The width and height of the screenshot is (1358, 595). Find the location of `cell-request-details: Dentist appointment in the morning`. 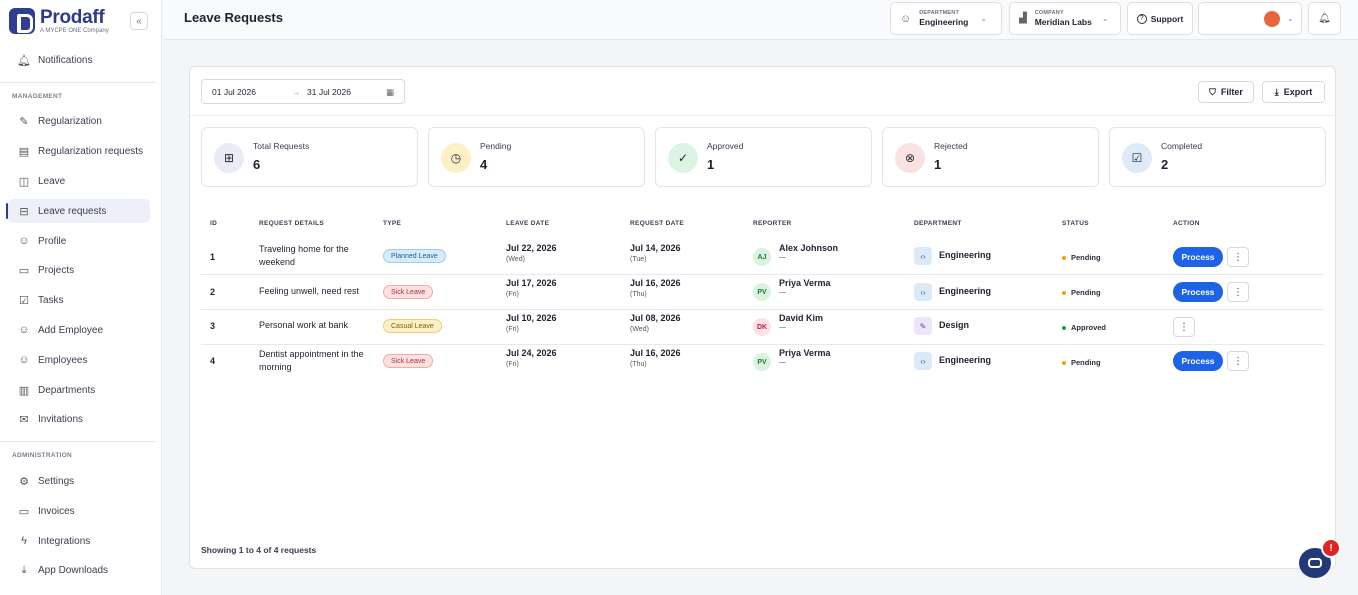

cell-request-details: Dentist appointment in the morning is located at coordinates (311, 360).